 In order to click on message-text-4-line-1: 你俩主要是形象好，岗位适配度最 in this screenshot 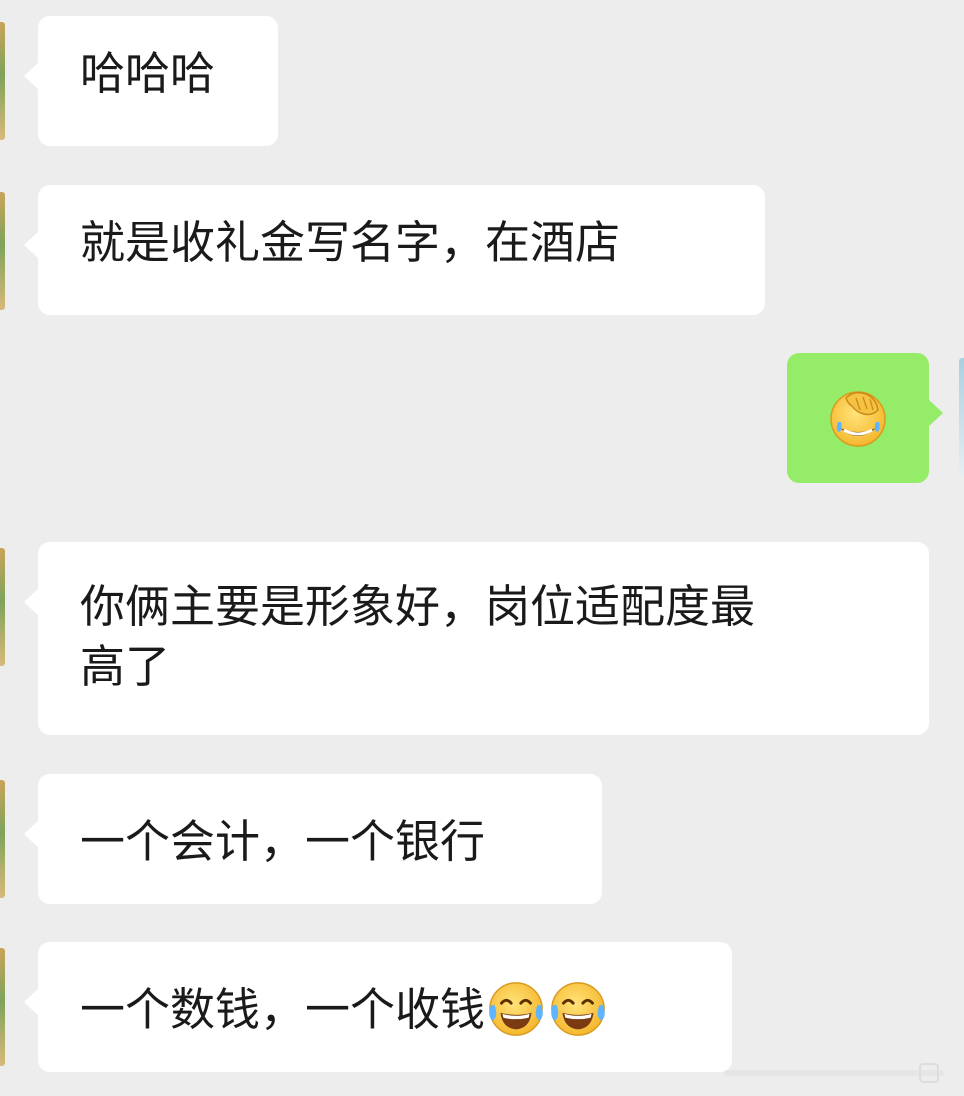, I will do `click(418, 606)`.